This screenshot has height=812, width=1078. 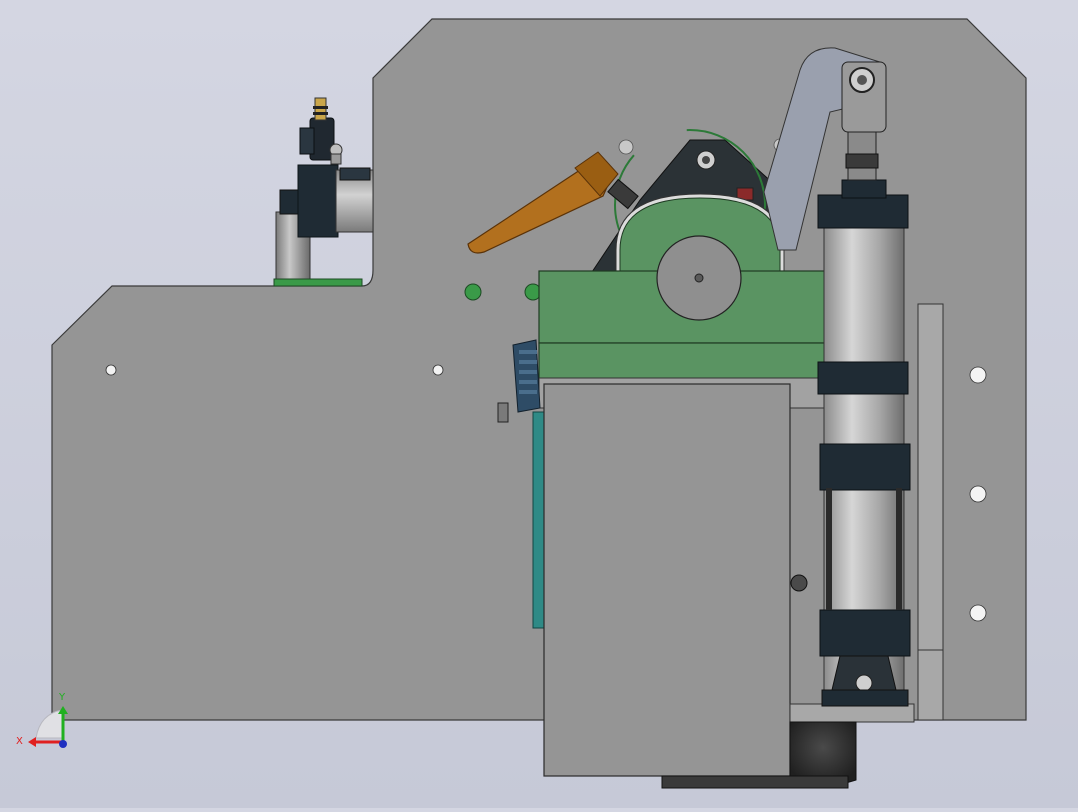 What do you see at coordinates (42, 720) in the screenshot?
I see `coordinate-triad: X Y` at bounding box center [42, 720].